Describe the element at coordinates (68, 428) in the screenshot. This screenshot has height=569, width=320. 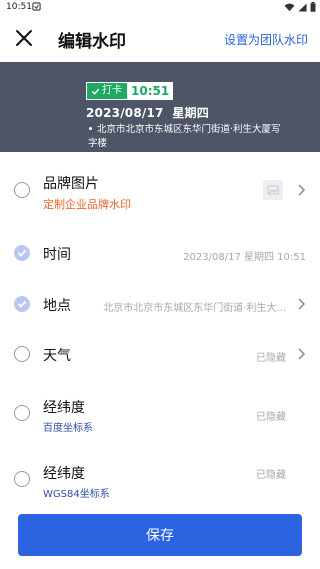
I see `option-sublabel: 百度坐标系` at that location.